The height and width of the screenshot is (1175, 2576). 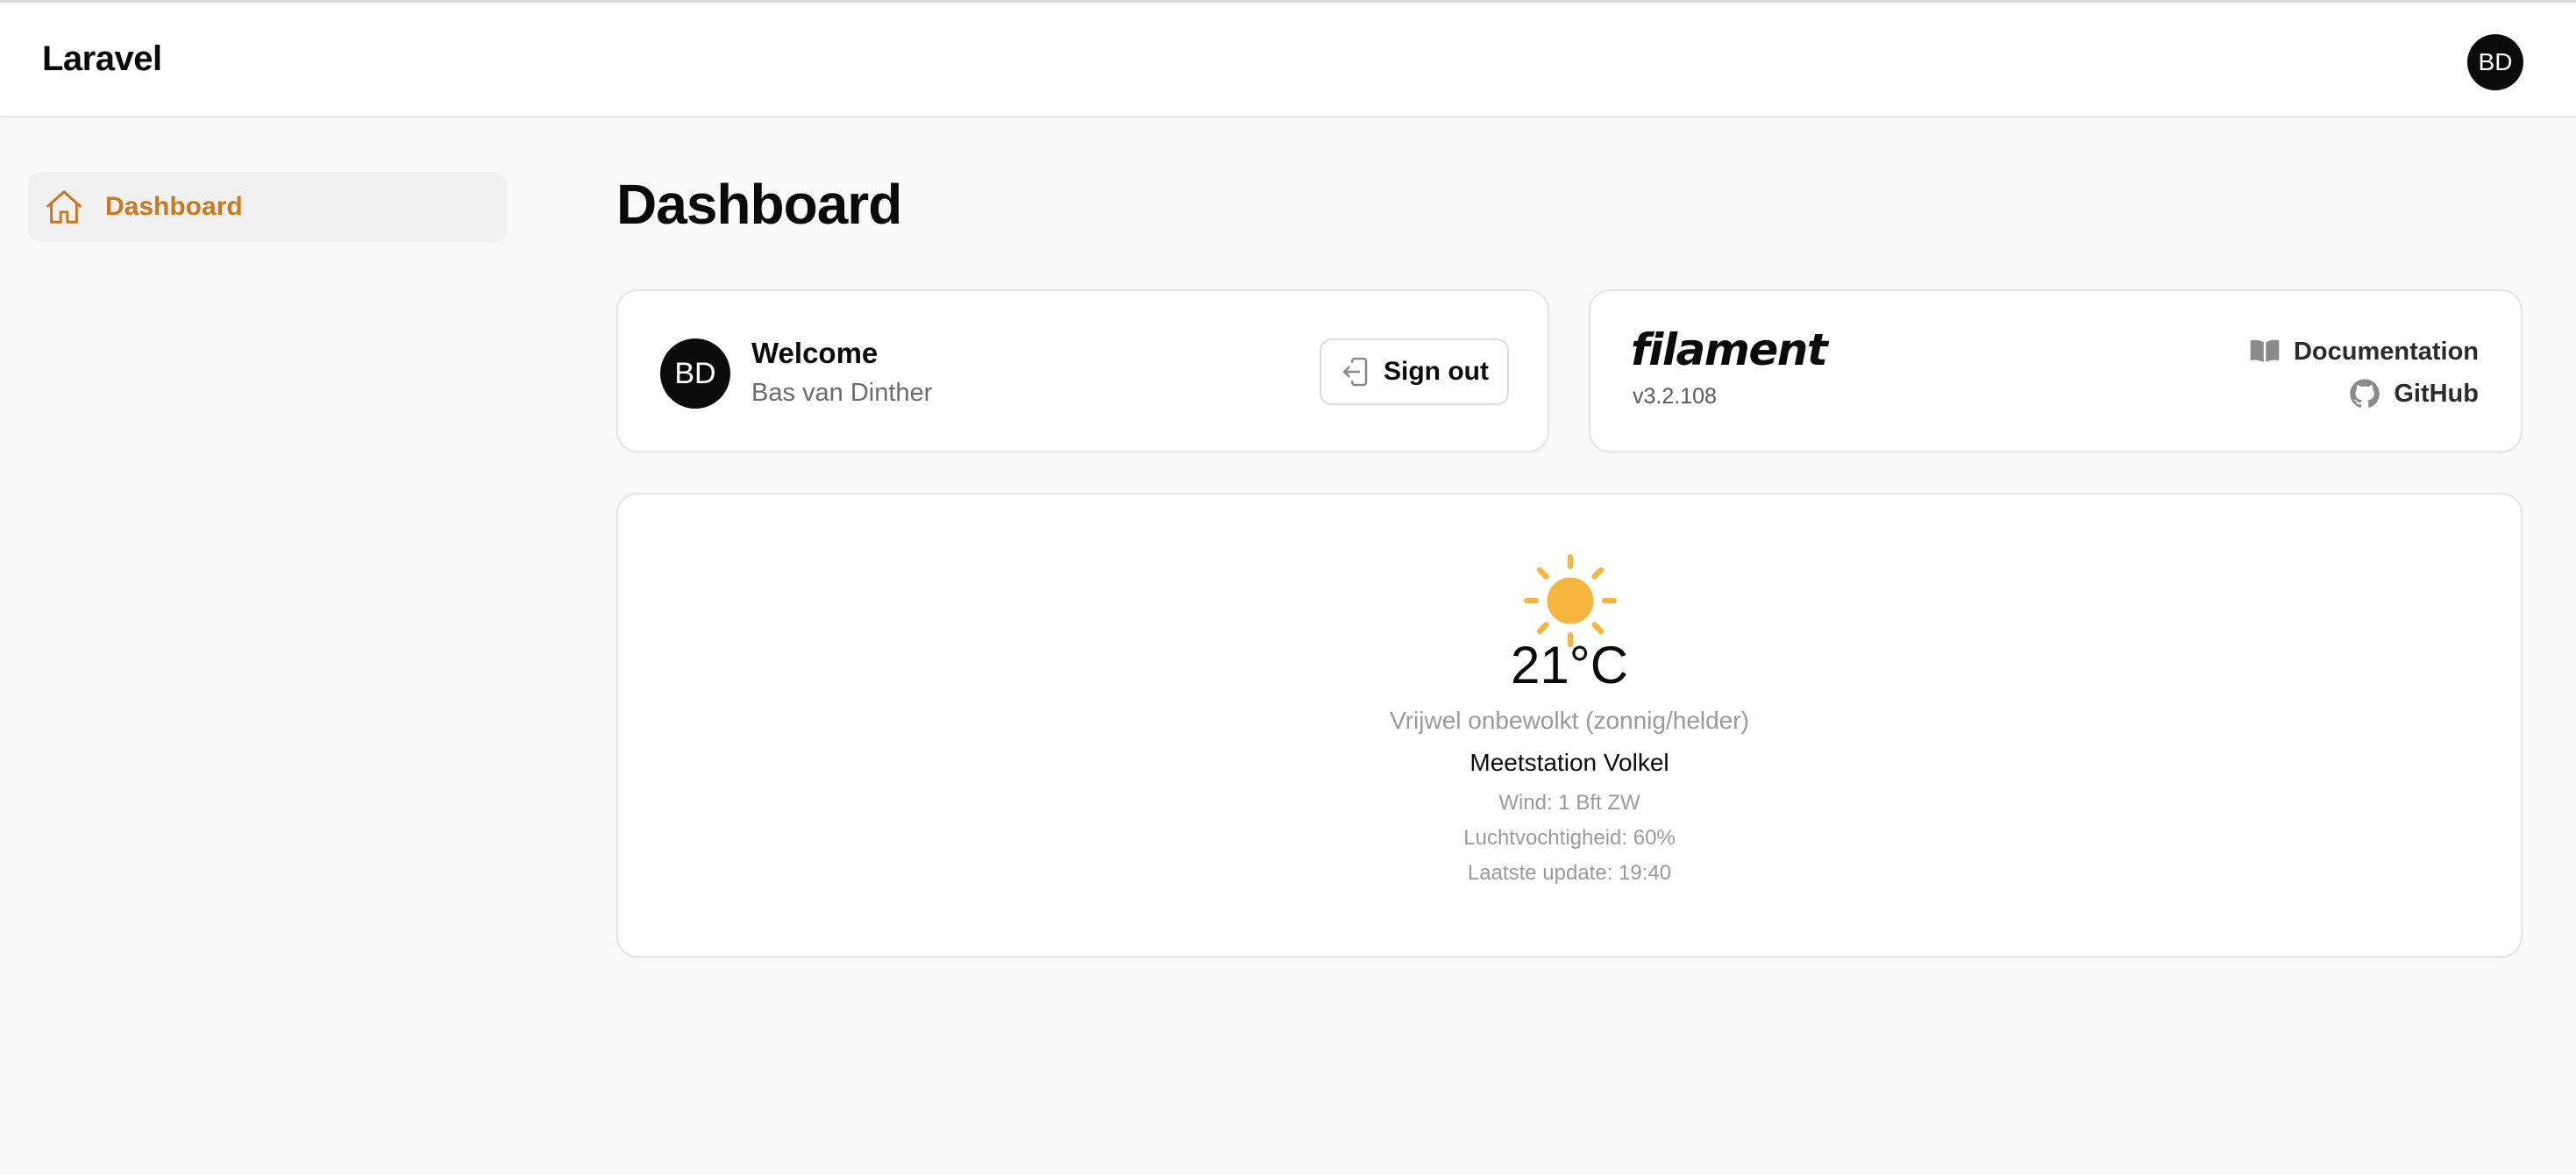 I want to click on weather-station: Meetstation Volkel, so click(x=1569, y=763).